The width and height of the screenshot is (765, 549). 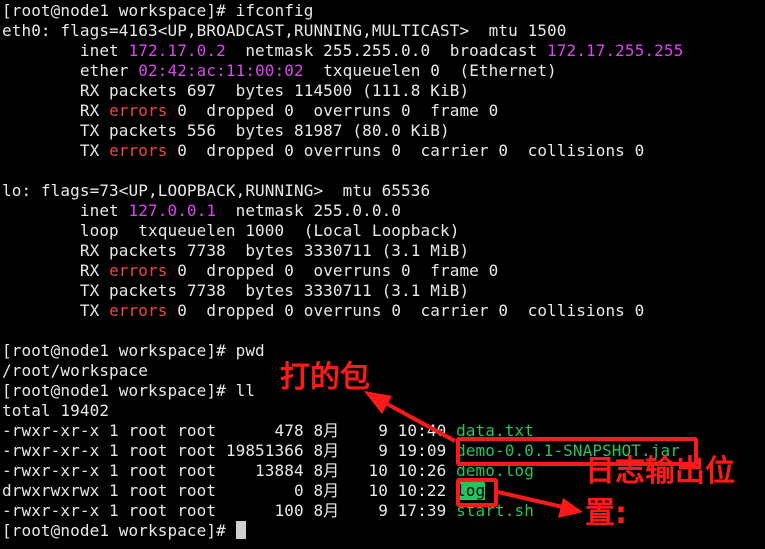 What do you see at coordinates (325, 377) in the screenshot?
I see `package-note: 打的包` at bounding box center [325, 377].